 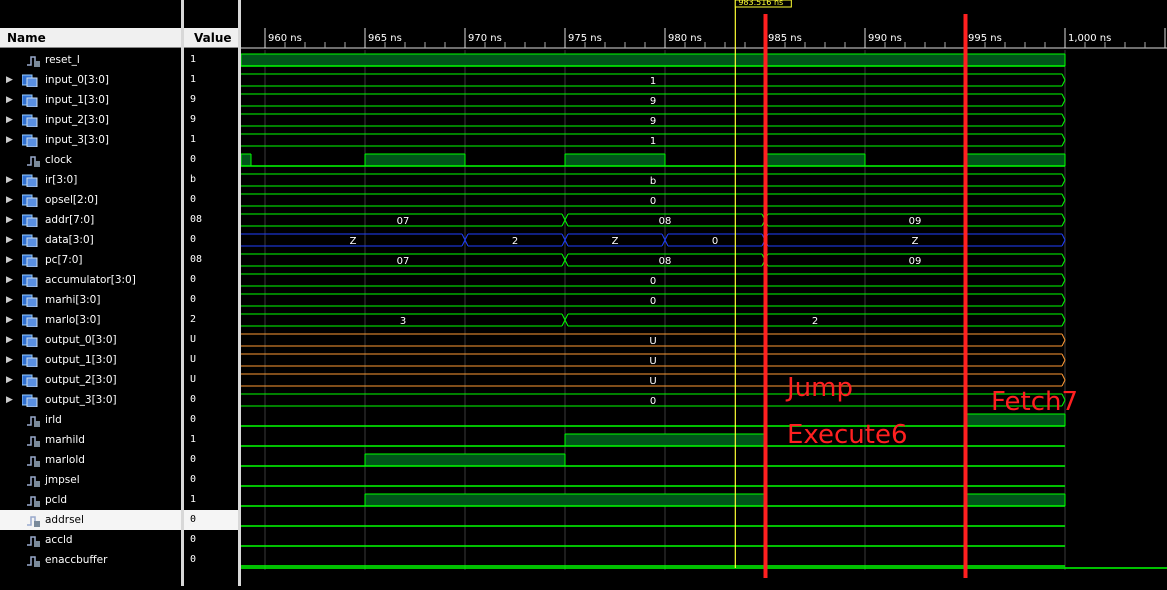 What do you see at coordinates (58, 160) in the screenshot?
I see `signal-name-label: clock` at bounding box center [58, 160].